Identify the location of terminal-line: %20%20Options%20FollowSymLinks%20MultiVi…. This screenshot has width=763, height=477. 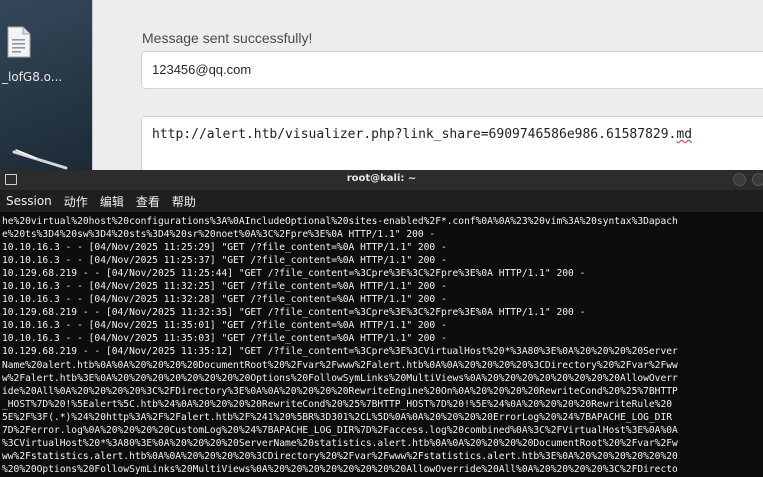
(340, 469).